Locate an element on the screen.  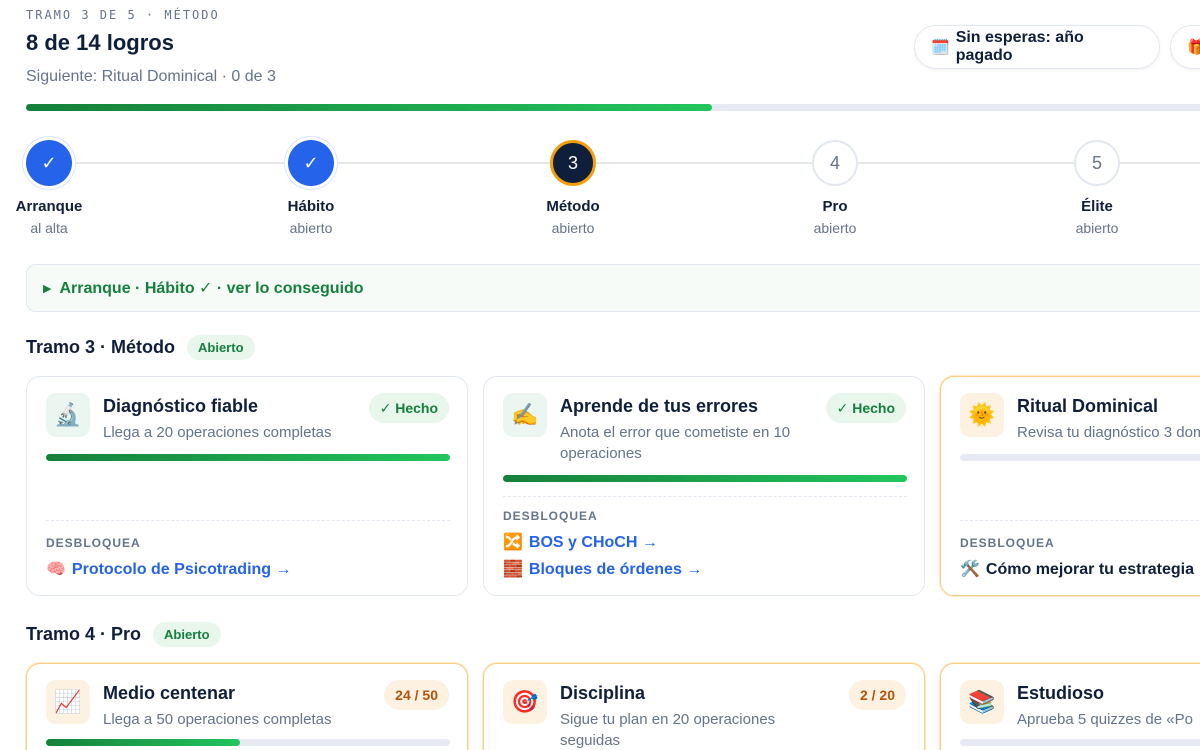
unlock-item-mejorar-estrategia: 🛠️ Cómo mejorar tu estrategia is located at coordinates (1077, 569).